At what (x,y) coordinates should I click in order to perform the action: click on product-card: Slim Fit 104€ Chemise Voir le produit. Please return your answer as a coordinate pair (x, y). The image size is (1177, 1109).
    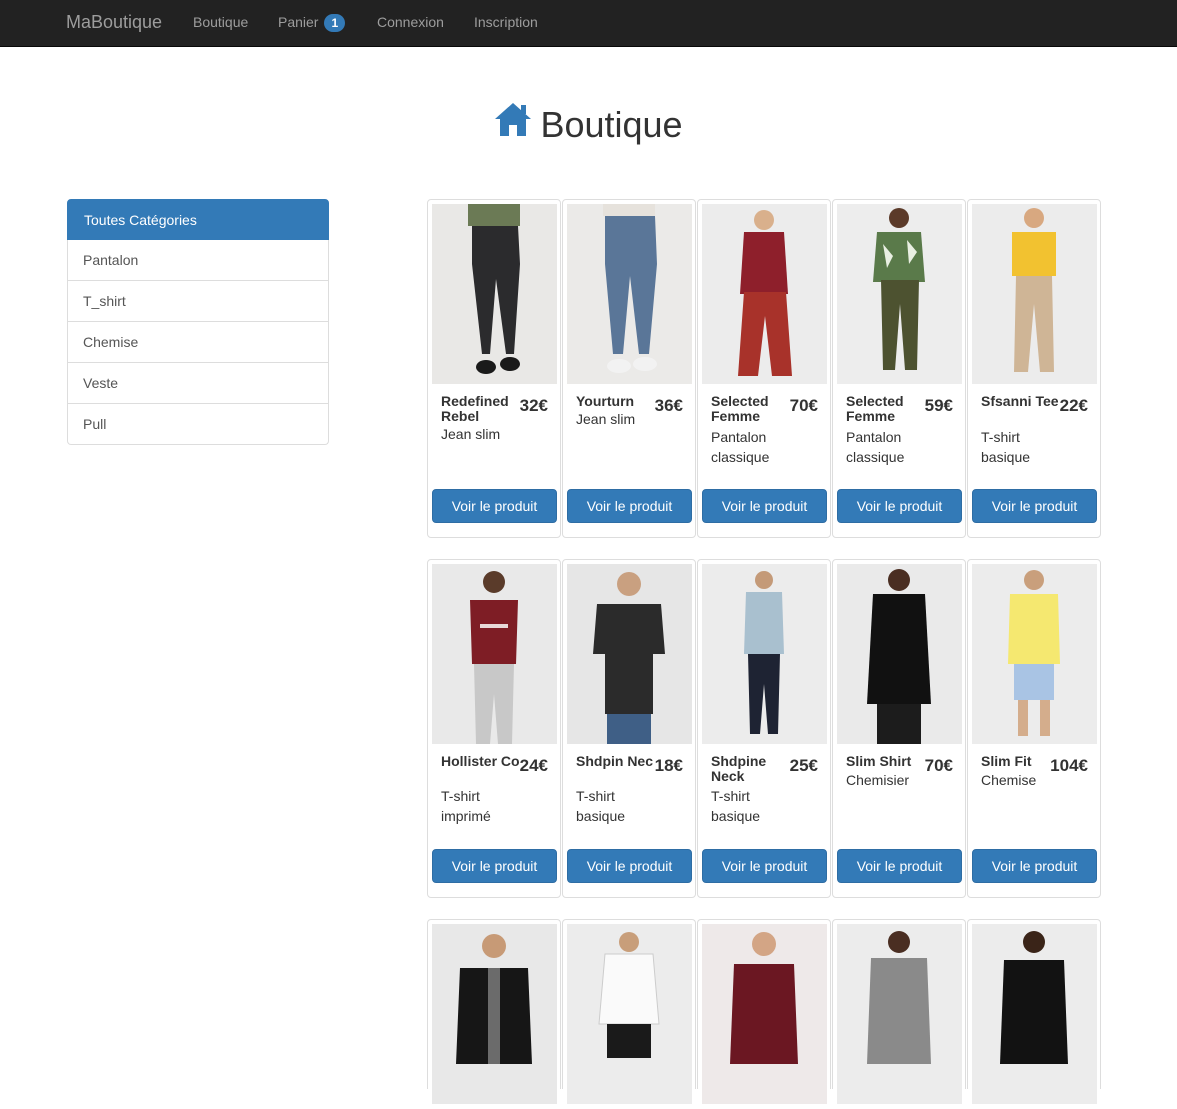
    Looking at the image, I should click on (1034, 728).